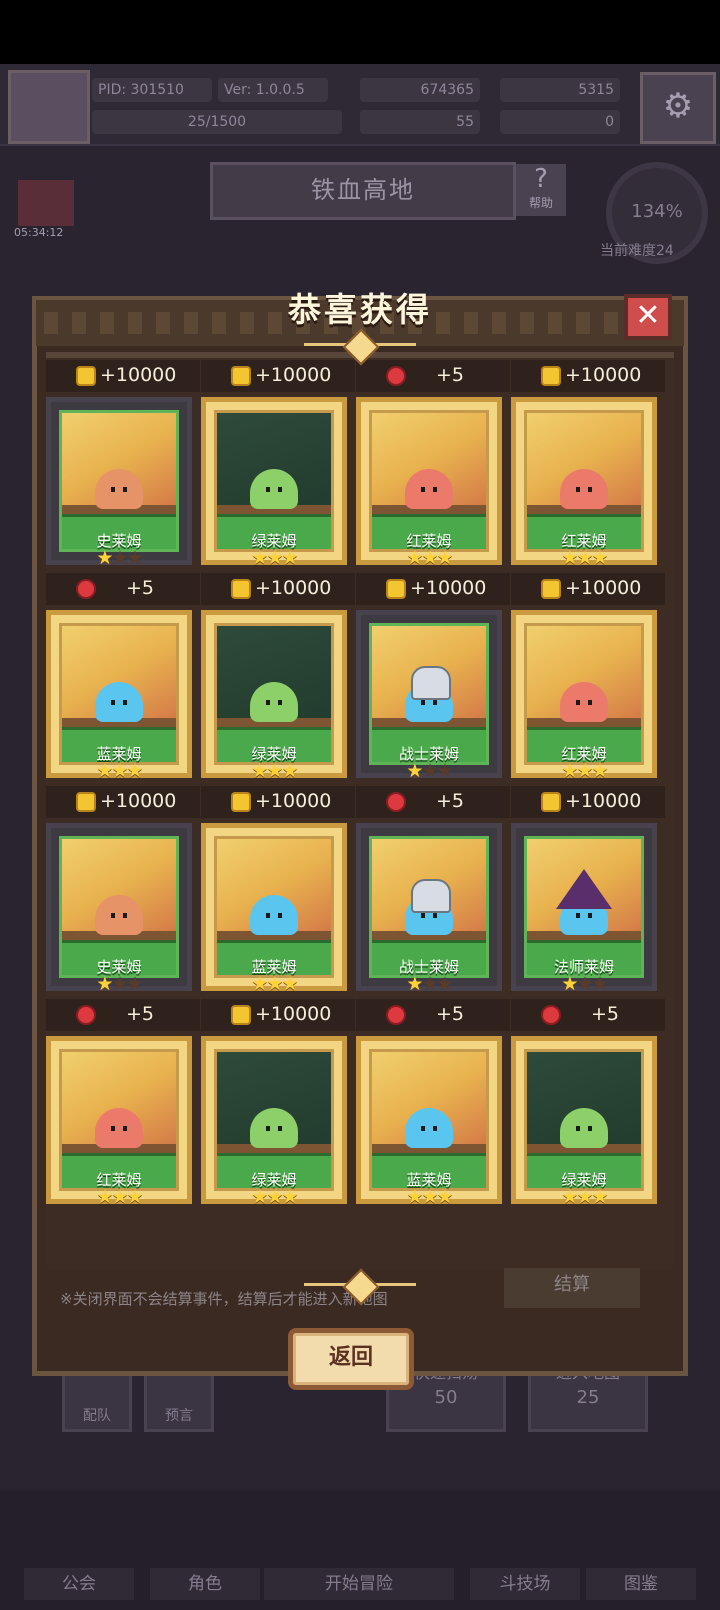  I want to click on reward-item: 红莱姆★★★ +10000, so click(588, 716).